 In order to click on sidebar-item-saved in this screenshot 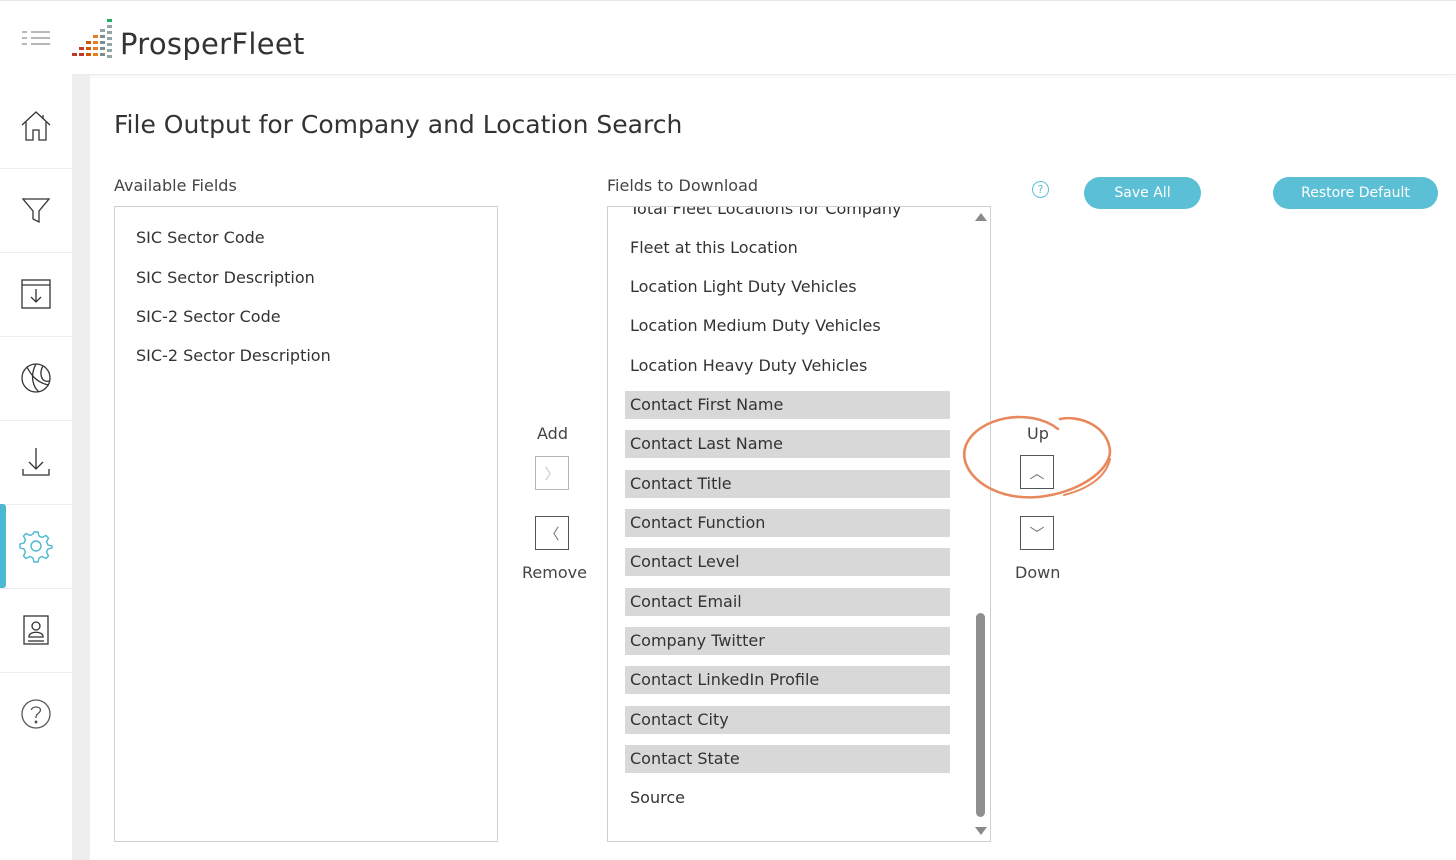, I will do `click(36, 294)`.